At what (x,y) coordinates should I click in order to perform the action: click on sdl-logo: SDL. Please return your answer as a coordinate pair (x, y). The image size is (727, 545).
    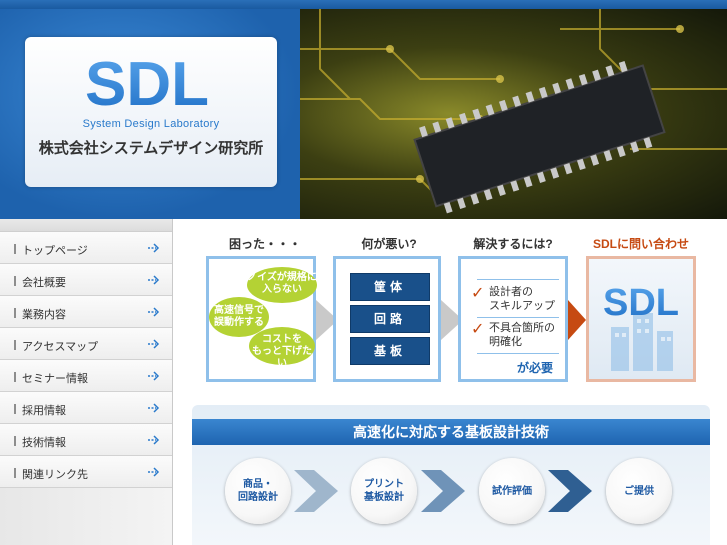
    Looking at the image, I should click on (147, 84).